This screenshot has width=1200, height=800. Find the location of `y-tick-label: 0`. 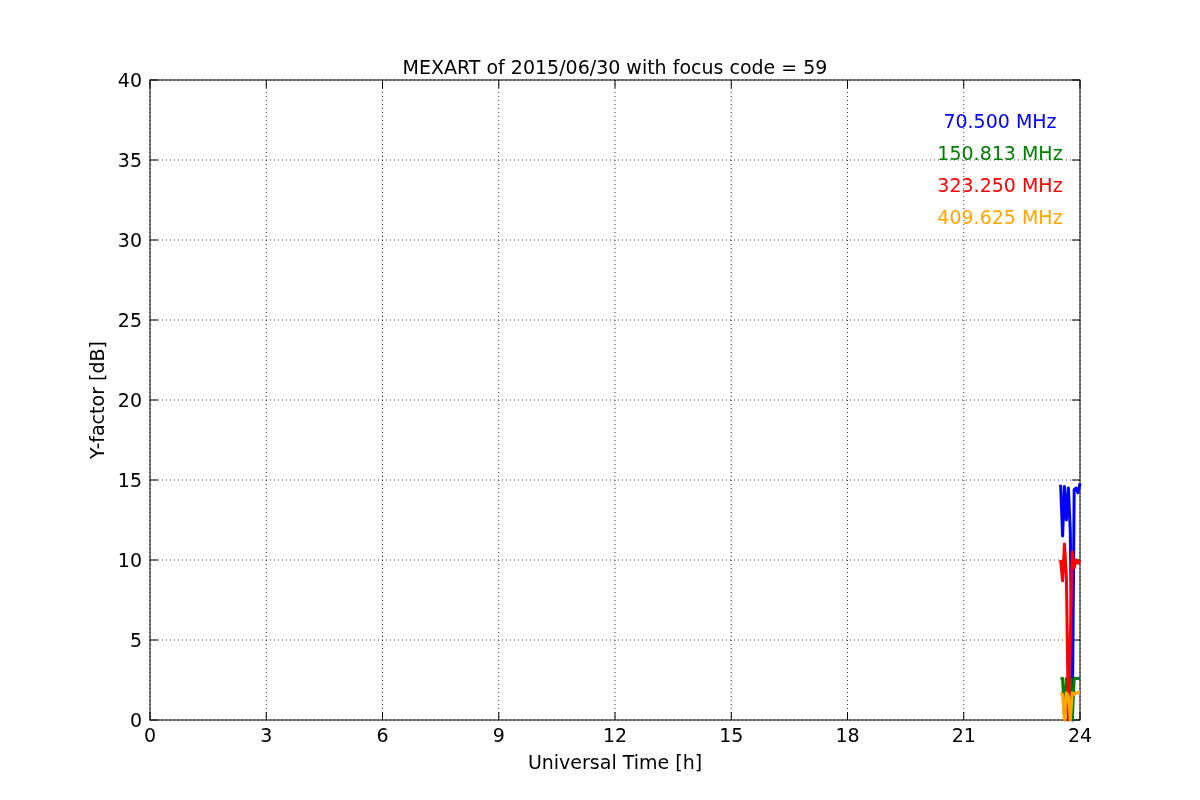

y-tick-label: 0 is located at coordinates (135, 720).